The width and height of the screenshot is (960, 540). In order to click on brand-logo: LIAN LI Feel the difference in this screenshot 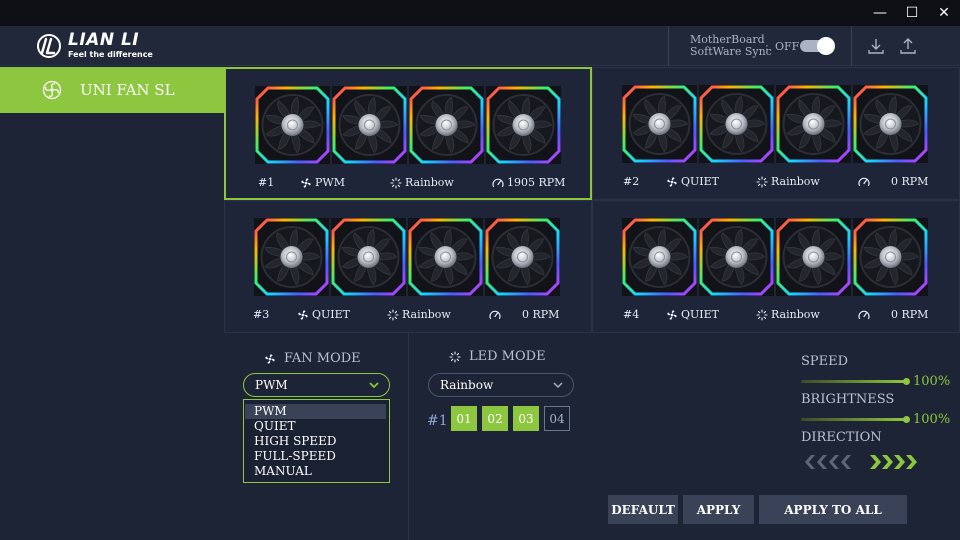, I will do `click(94, 45)`.